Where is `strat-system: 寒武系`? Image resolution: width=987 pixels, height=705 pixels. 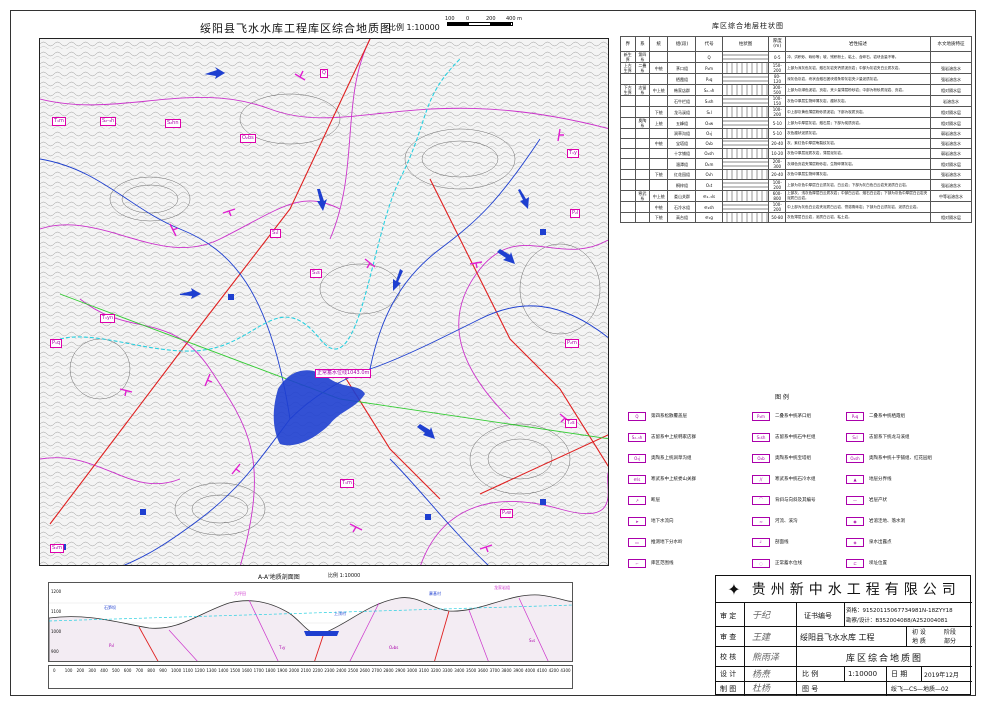
strat-system: 寒武系 is located at coordinates (642, 196).